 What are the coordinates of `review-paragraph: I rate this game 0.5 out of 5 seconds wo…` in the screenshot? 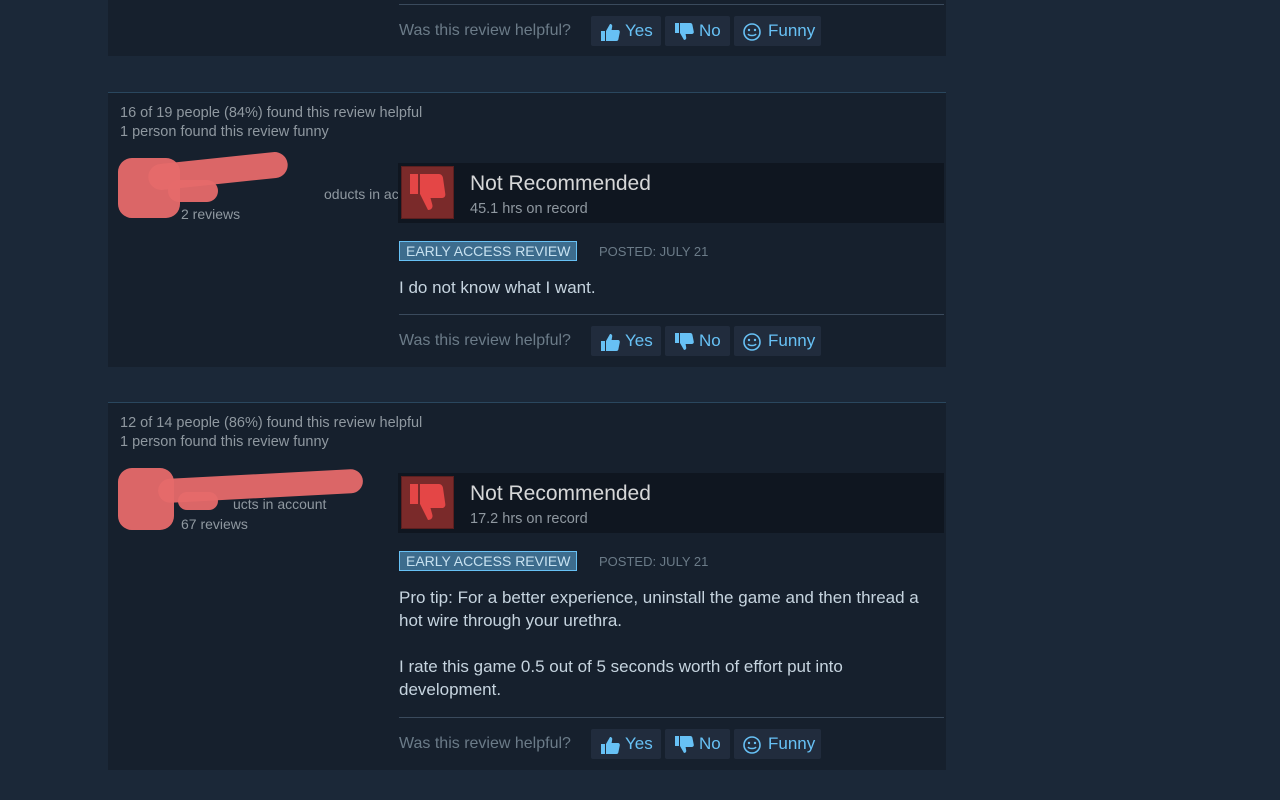 It's located at (621, 678).